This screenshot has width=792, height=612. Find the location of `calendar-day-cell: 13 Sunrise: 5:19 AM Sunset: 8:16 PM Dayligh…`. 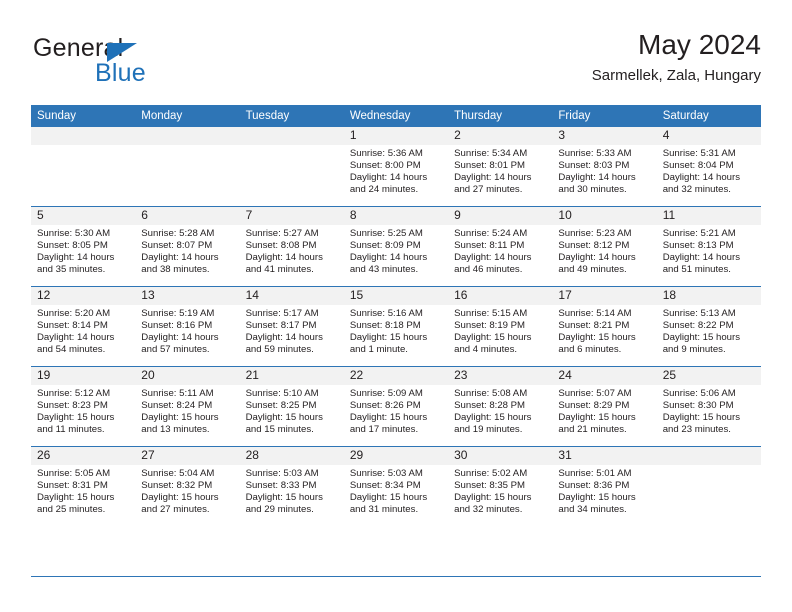

calendar-day-cell: 13 Sunrise: 5:19 AM Sunset: 8:16 PM Dayligh… is located at coordinates (187, 326).